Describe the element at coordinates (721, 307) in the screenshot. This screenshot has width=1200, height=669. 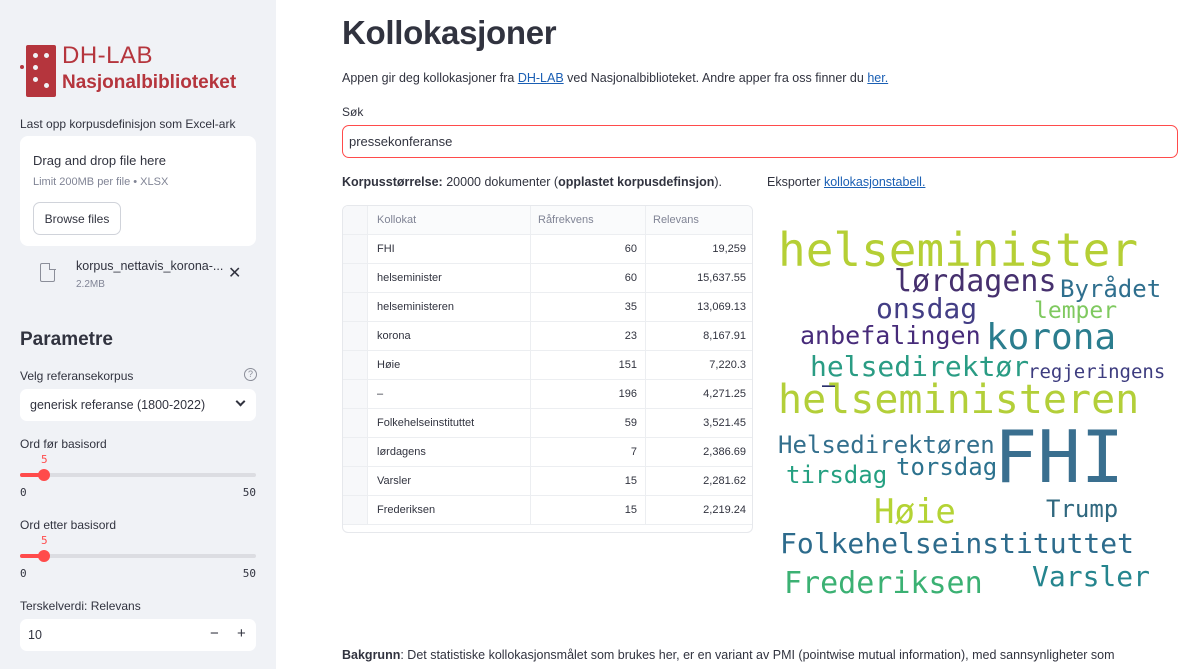
I see `relevance-cell: 13,069.13` at that location.